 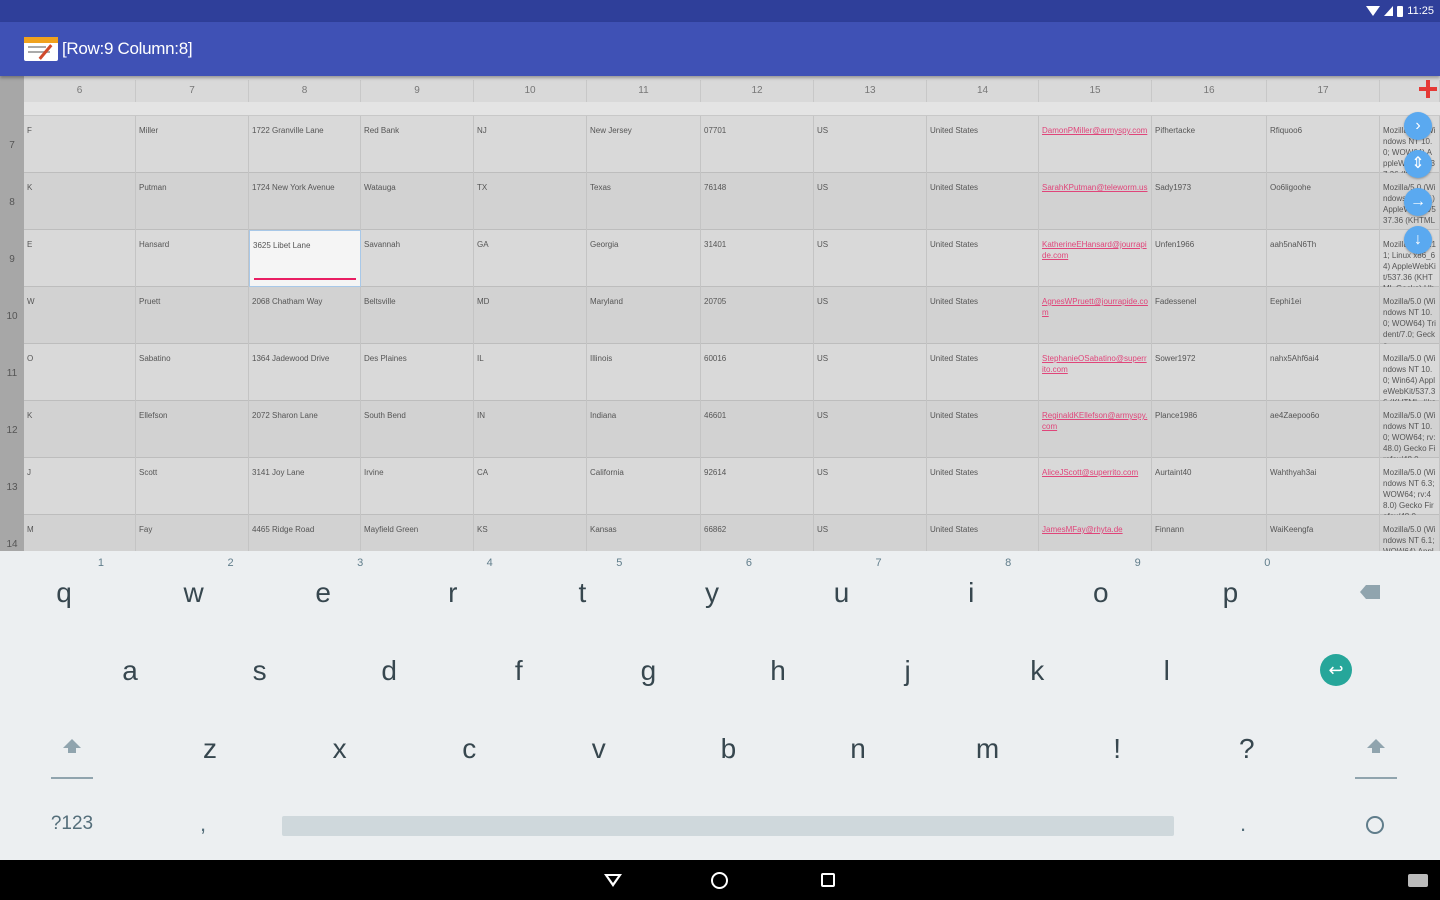 What do you see at coordinates (305, 486) in the screenshot?
I see `table-cell: 3141 Joy Lane` at bounding box center [305, 486].